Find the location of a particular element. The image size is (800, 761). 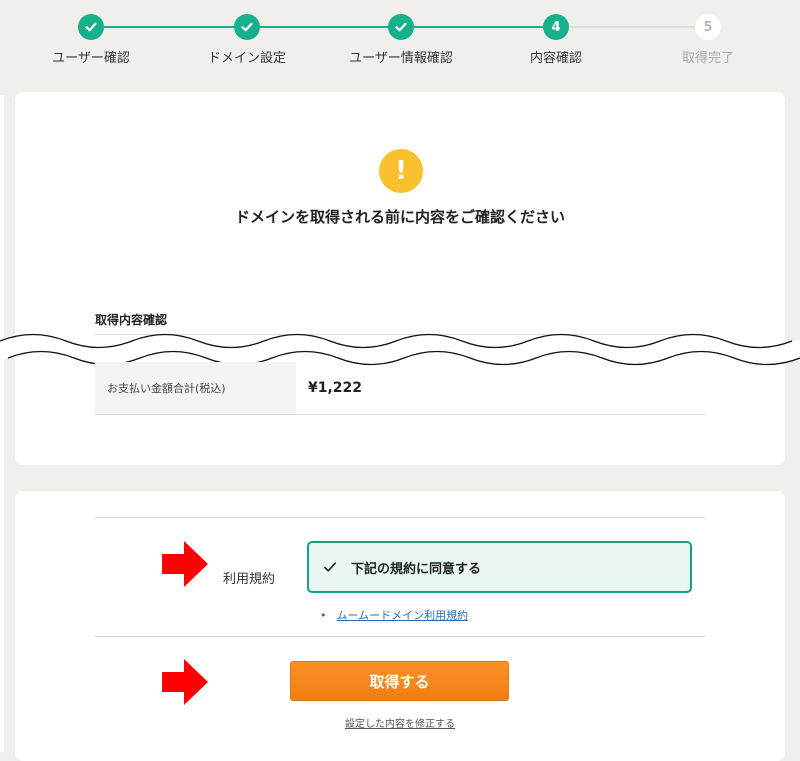

total-amount-row: お支払い金額合計(税込) ¥1,222 is located at coordinates (400, 388).